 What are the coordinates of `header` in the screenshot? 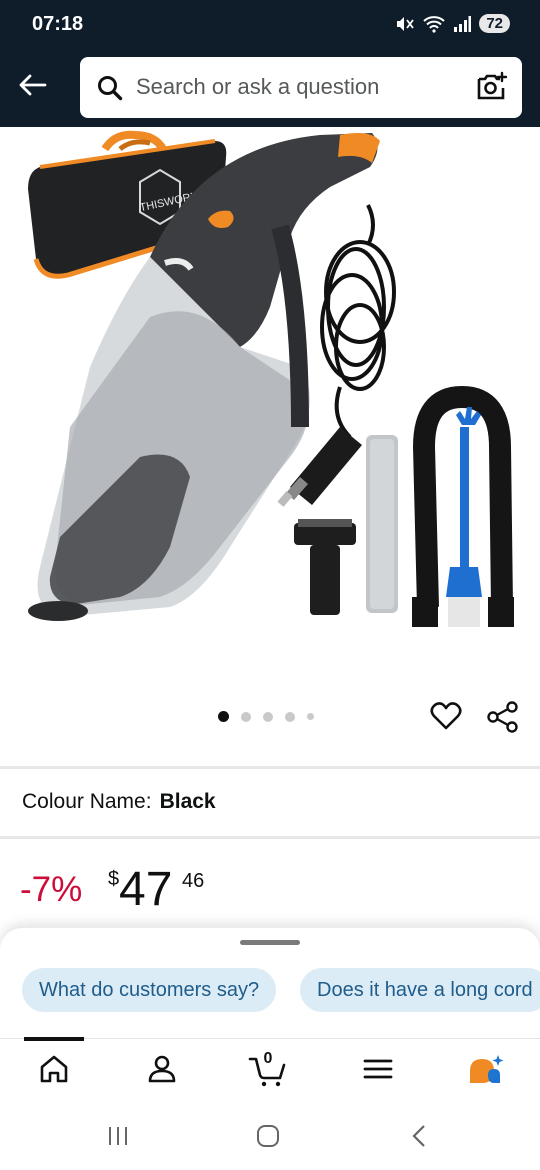 It's located at (270, 88).